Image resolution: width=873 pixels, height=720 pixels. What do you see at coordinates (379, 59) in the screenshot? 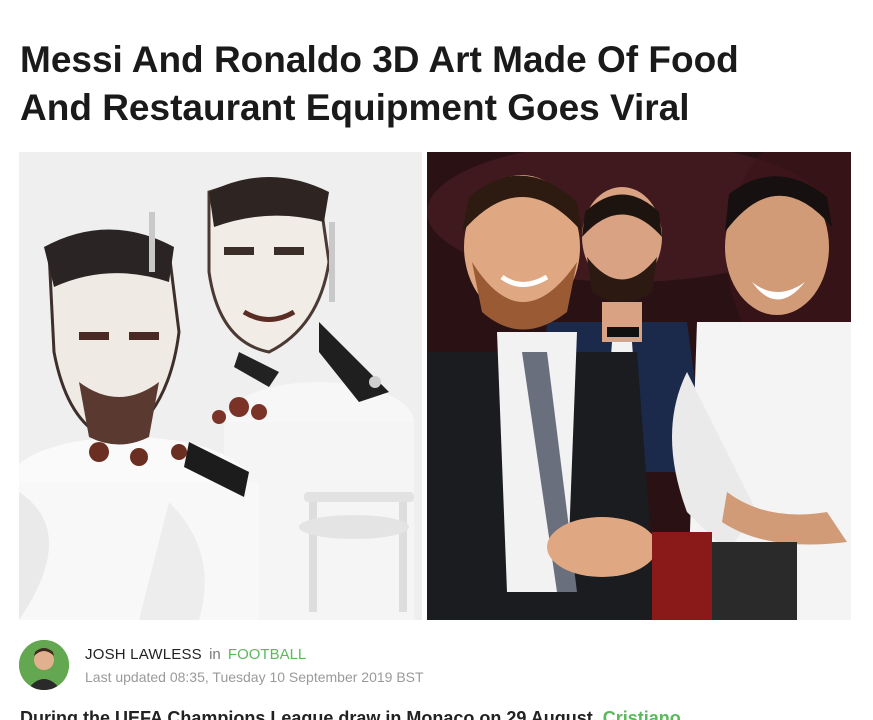
I see `headline-line-1: Messi And Ronaldo 3D Art Made Of Food` at bounding box center [379, 59].